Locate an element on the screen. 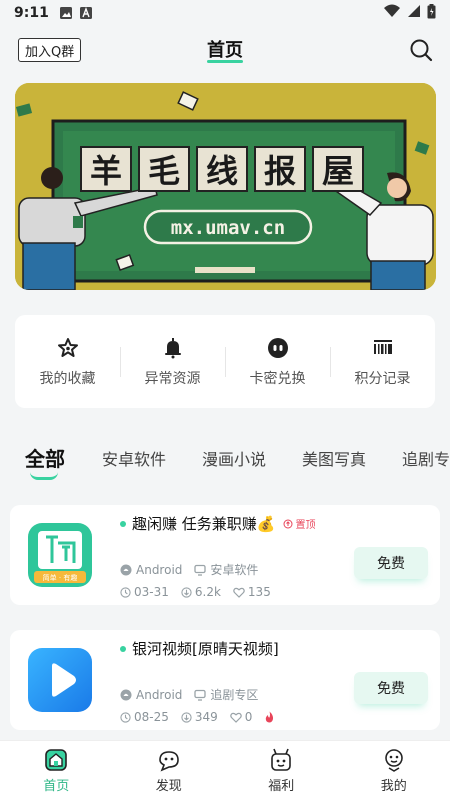 The image size is (450, 800). banner-title-tile: 线 is located at coordinates (222, 169).